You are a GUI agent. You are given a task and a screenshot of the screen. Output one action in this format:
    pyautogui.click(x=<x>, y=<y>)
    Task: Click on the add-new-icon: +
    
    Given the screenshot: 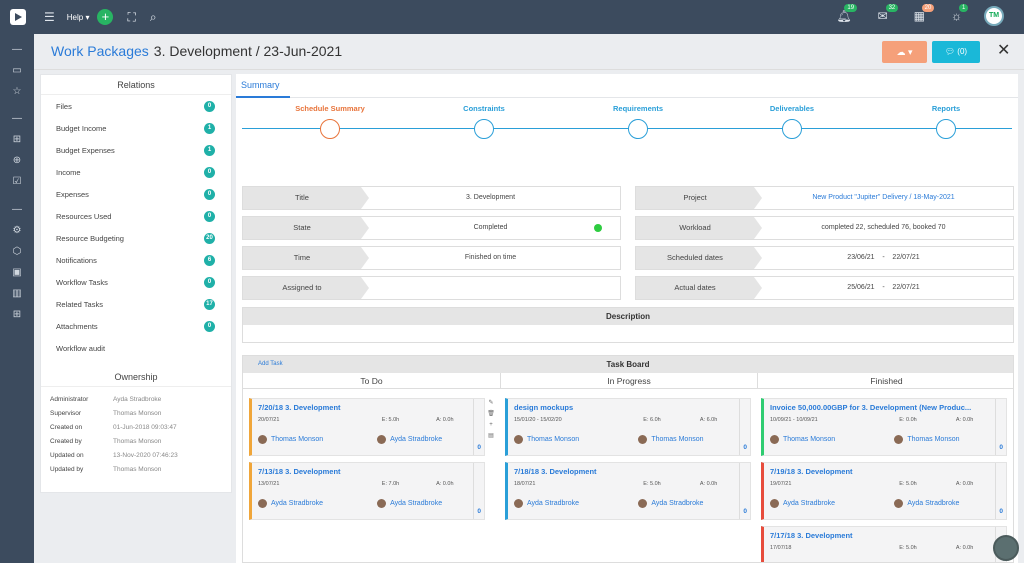 What is the action you would take?
    pyautogui.click(x=105, y=17)
    